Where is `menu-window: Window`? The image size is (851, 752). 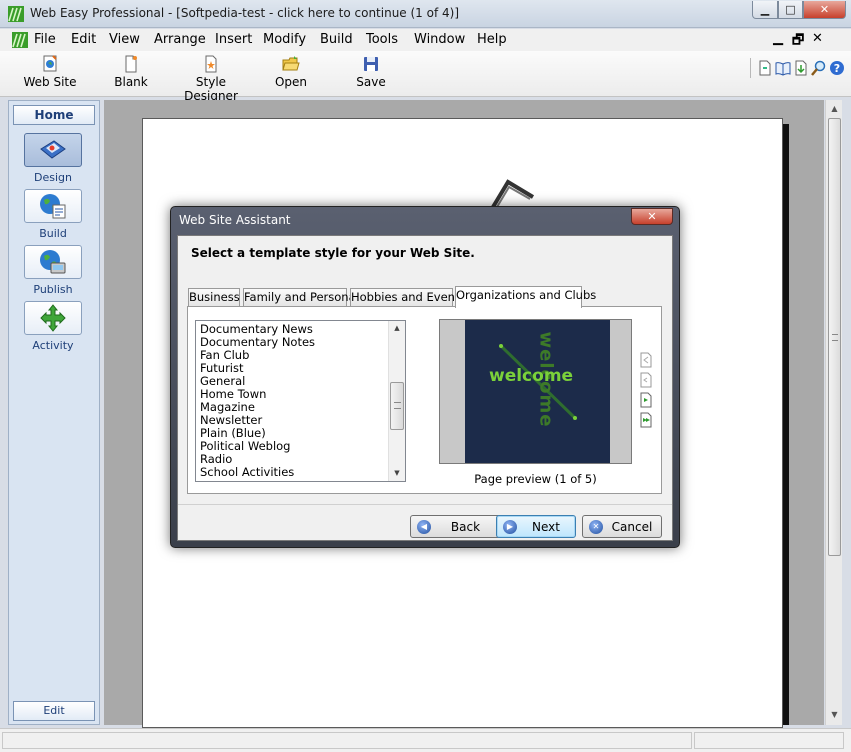
menu-window: Window is located at coordinates (439, 39).